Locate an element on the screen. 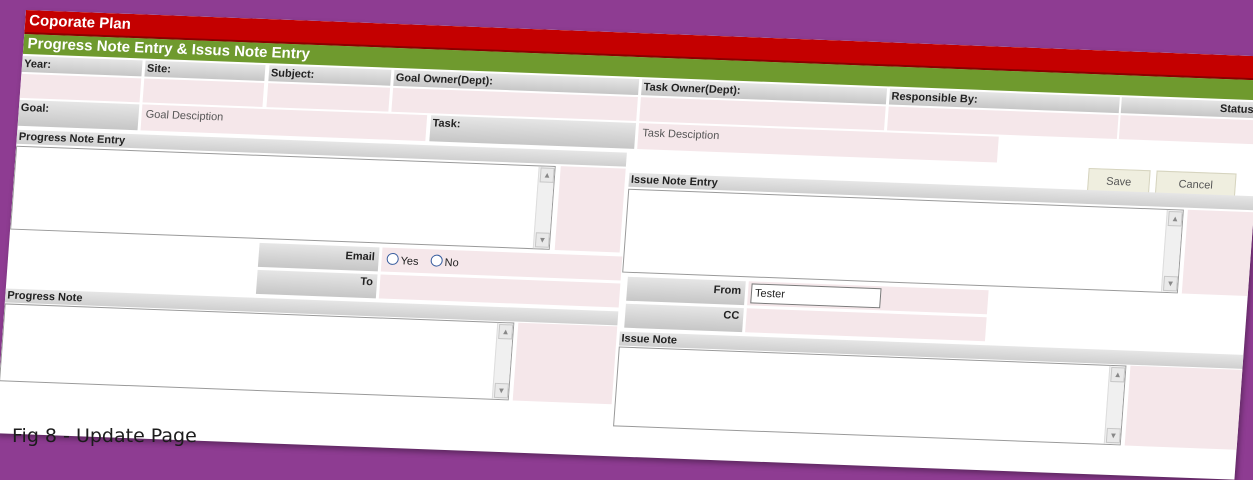 This screenshot has width=1253, height=480. to-field is located at coordinates (499, 291).